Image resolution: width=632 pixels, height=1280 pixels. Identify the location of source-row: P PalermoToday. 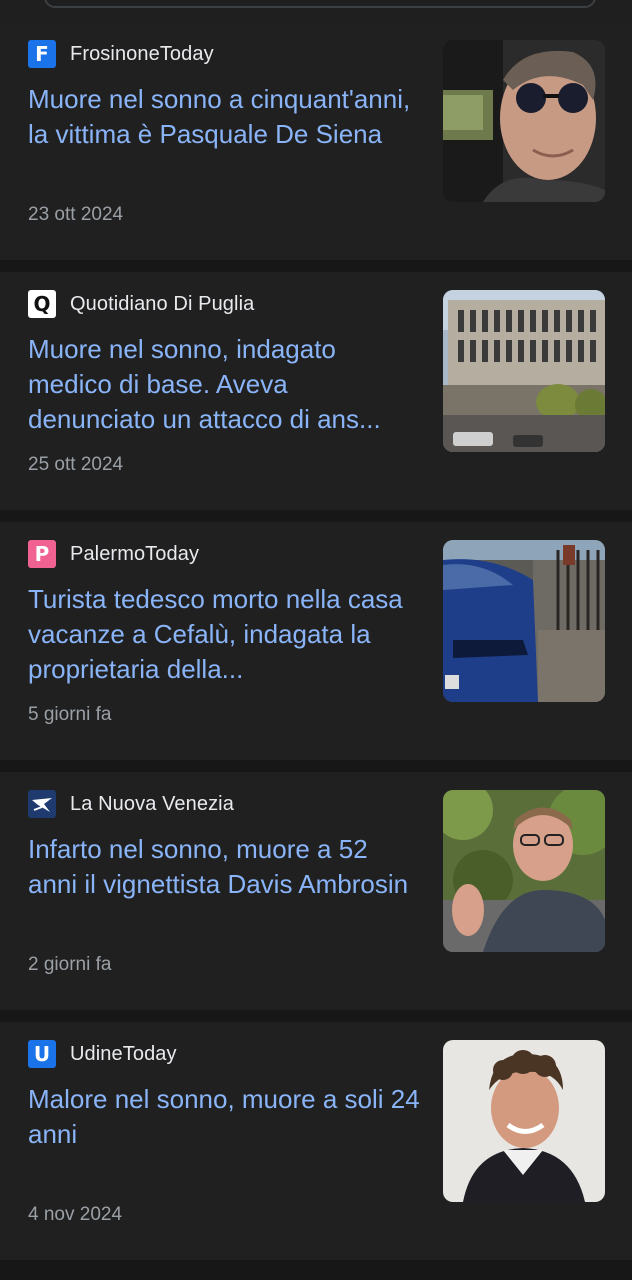
(113, 554).